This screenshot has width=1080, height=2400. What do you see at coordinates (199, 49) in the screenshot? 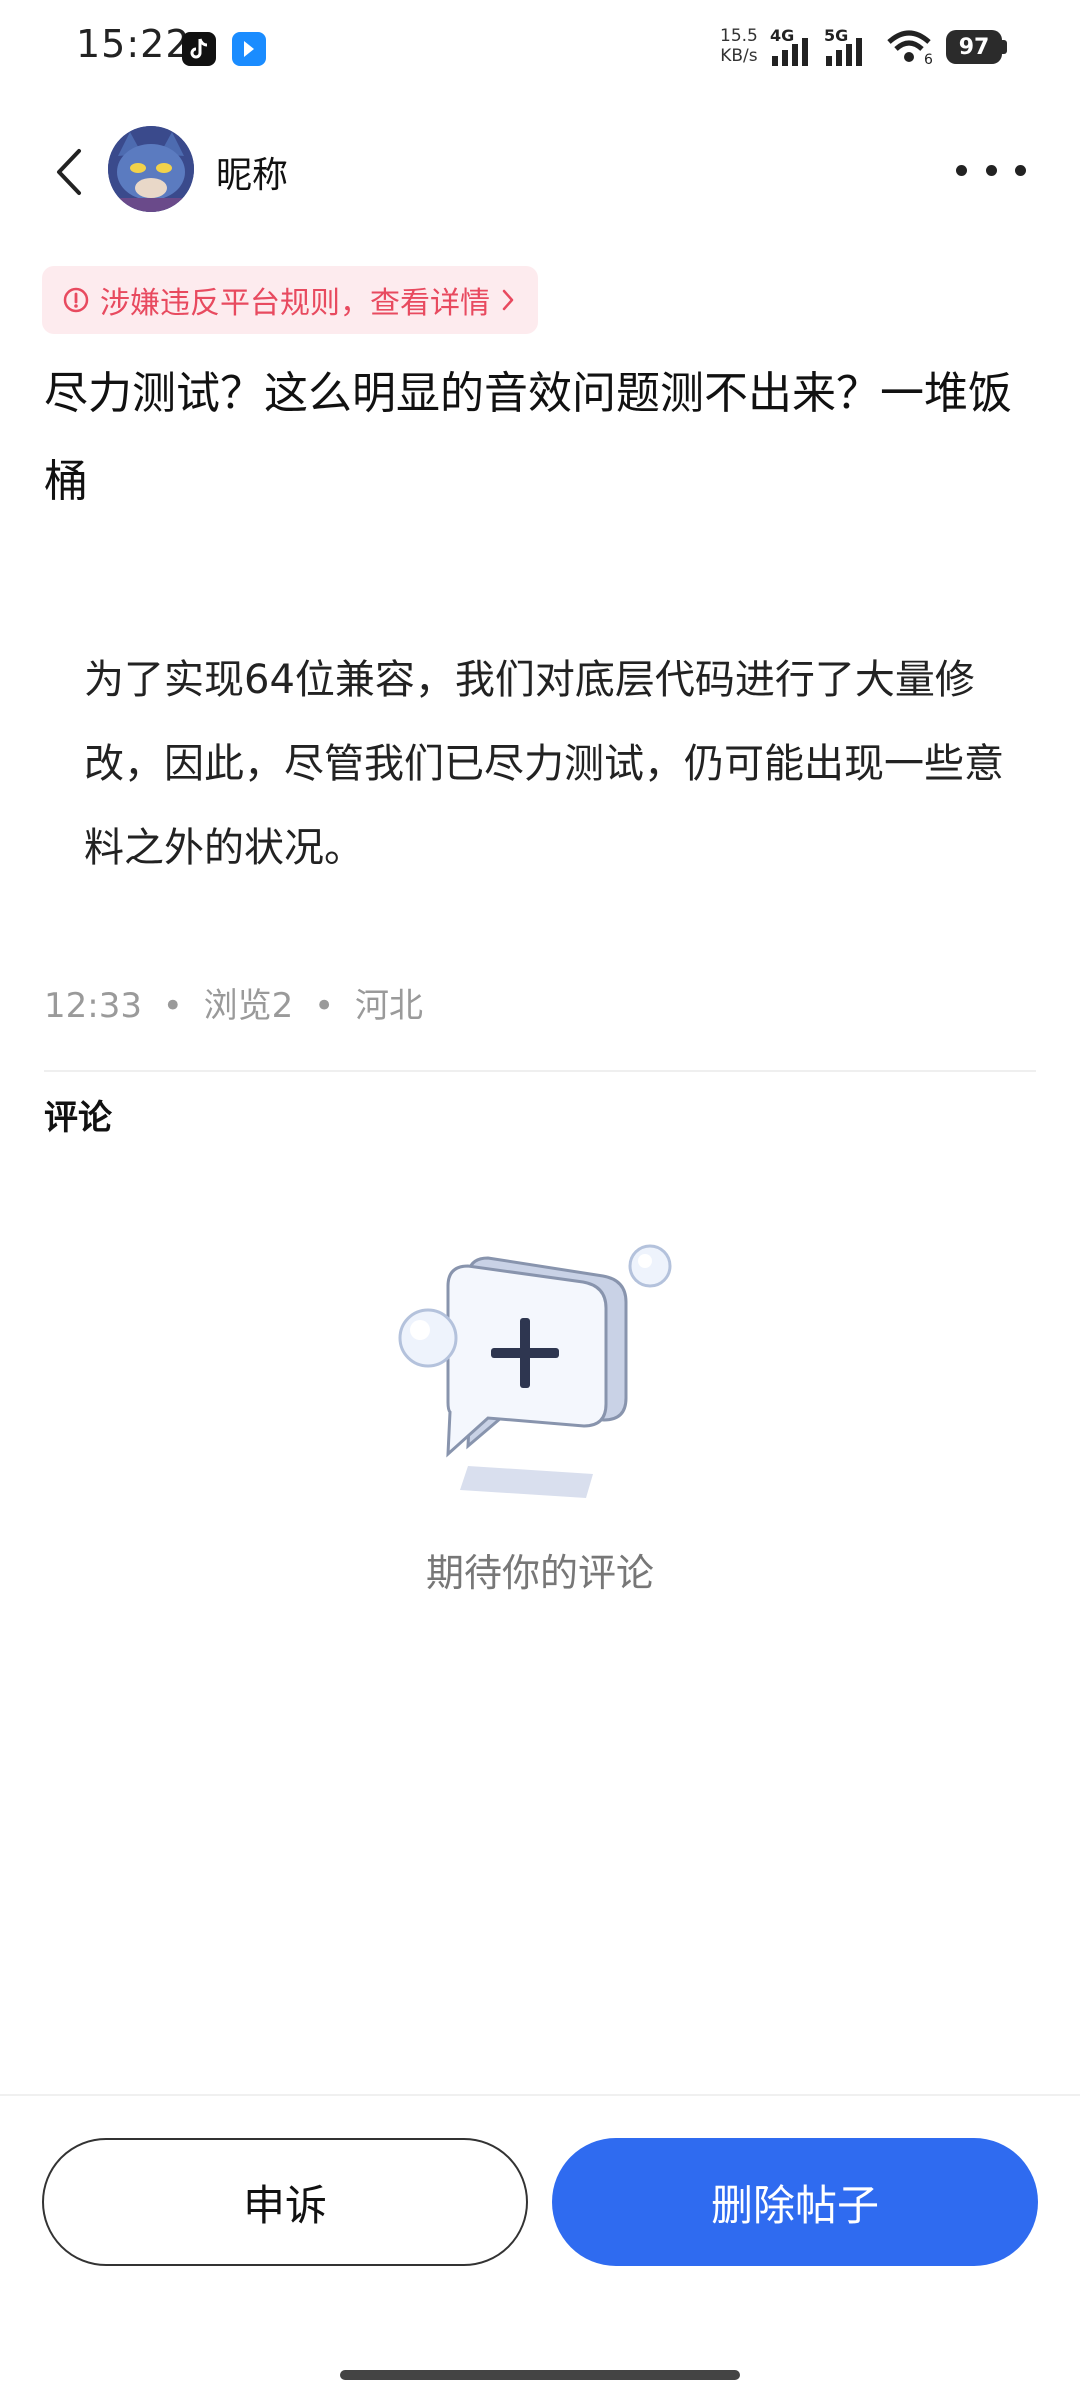
I see `tiktok-icon` at bounding box center [199, 49].